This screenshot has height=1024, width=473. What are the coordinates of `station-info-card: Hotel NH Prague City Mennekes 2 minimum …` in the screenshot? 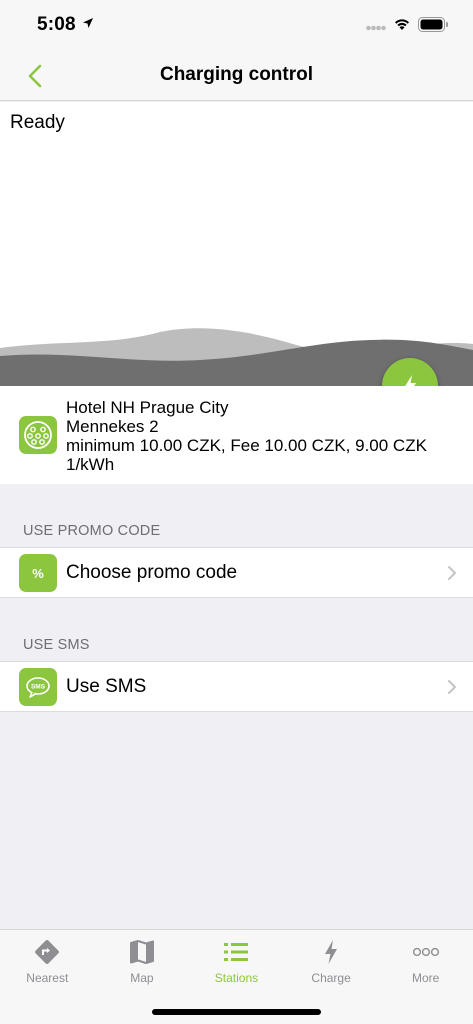 It's located at (236, 435).